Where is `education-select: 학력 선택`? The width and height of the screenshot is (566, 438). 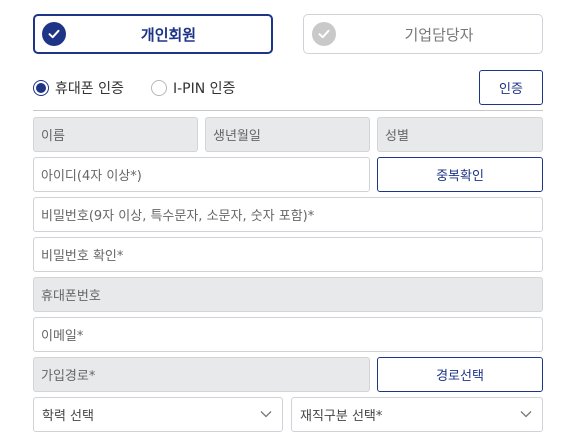 education-select: 학력 선택 is located at coordinates (158, 414).